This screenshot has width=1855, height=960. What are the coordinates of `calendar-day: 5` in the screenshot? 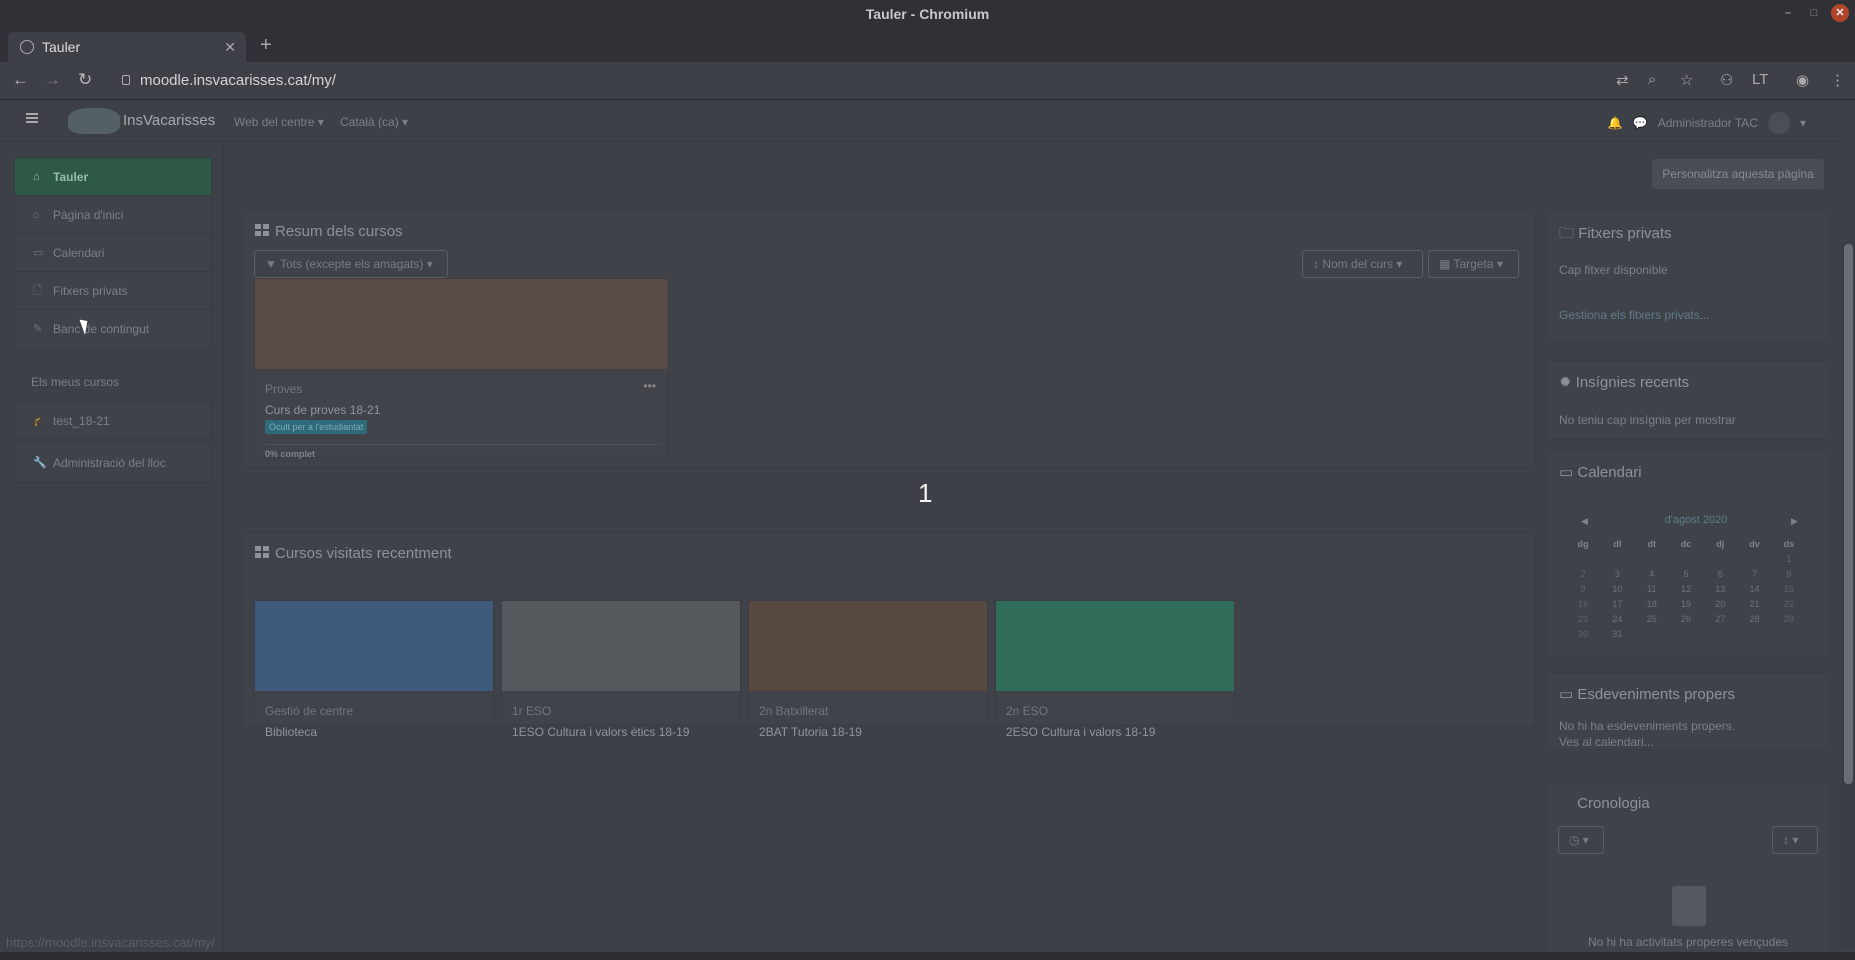 It's located at (1686, 574).